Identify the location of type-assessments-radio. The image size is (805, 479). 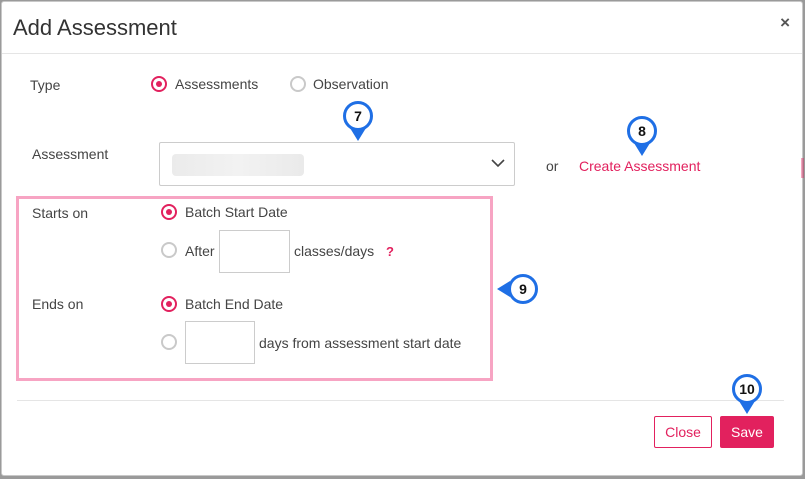
(159, 84).